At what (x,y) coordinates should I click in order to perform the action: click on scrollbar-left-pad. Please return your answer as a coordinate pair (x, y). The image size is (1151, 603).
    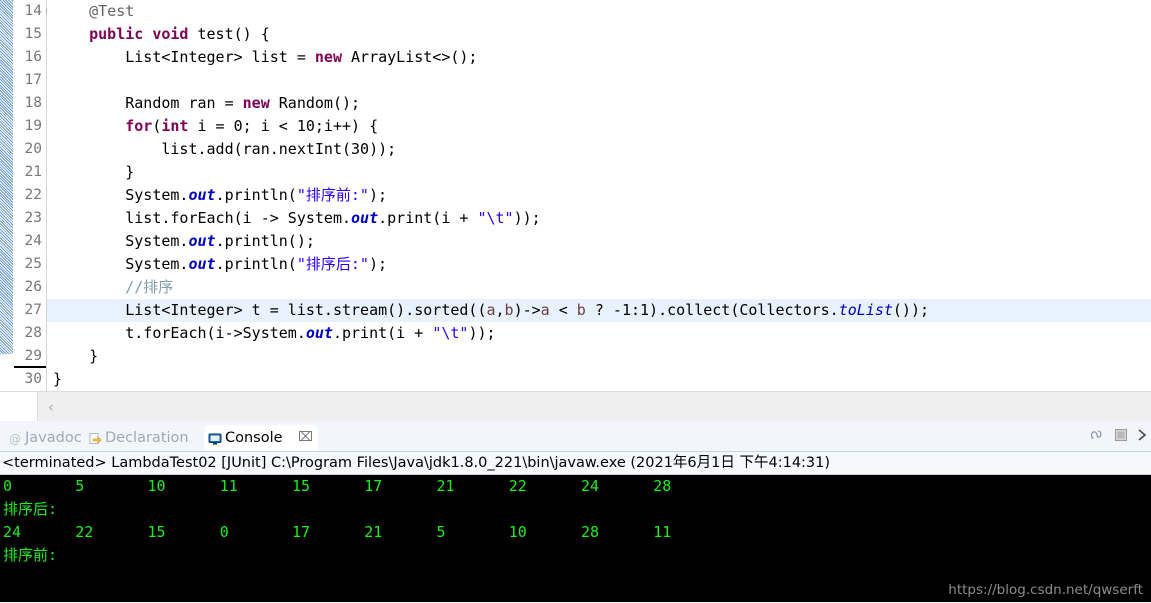
    Looking at the image, I should click on (19, 406).